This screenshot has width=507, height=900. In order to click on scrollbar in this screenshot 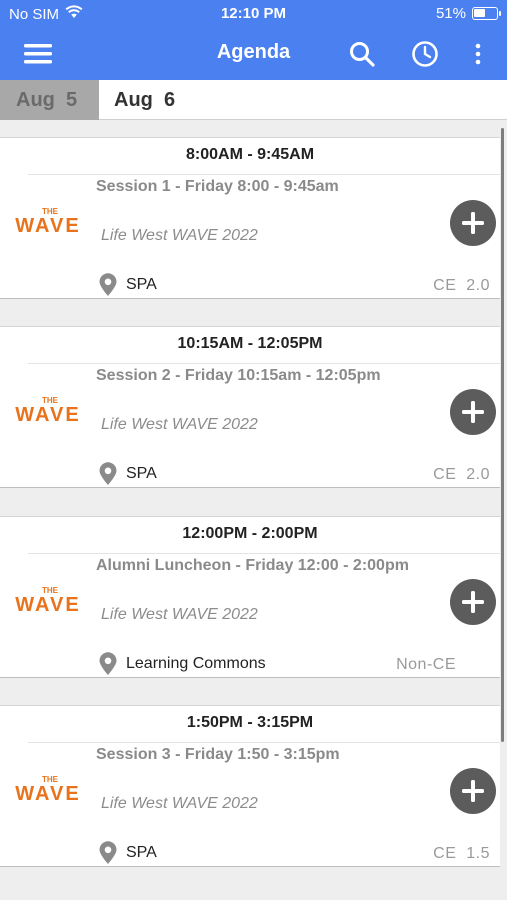, I will do `click(502, 435)`.